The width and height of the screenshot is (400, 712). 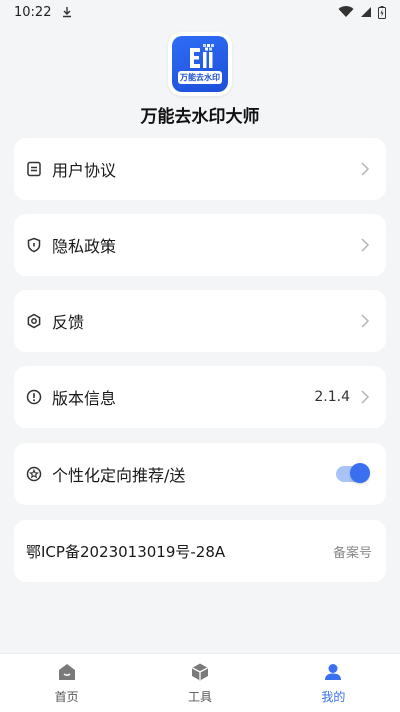 I want to click on shield-icon, so click(x=34, y=245).